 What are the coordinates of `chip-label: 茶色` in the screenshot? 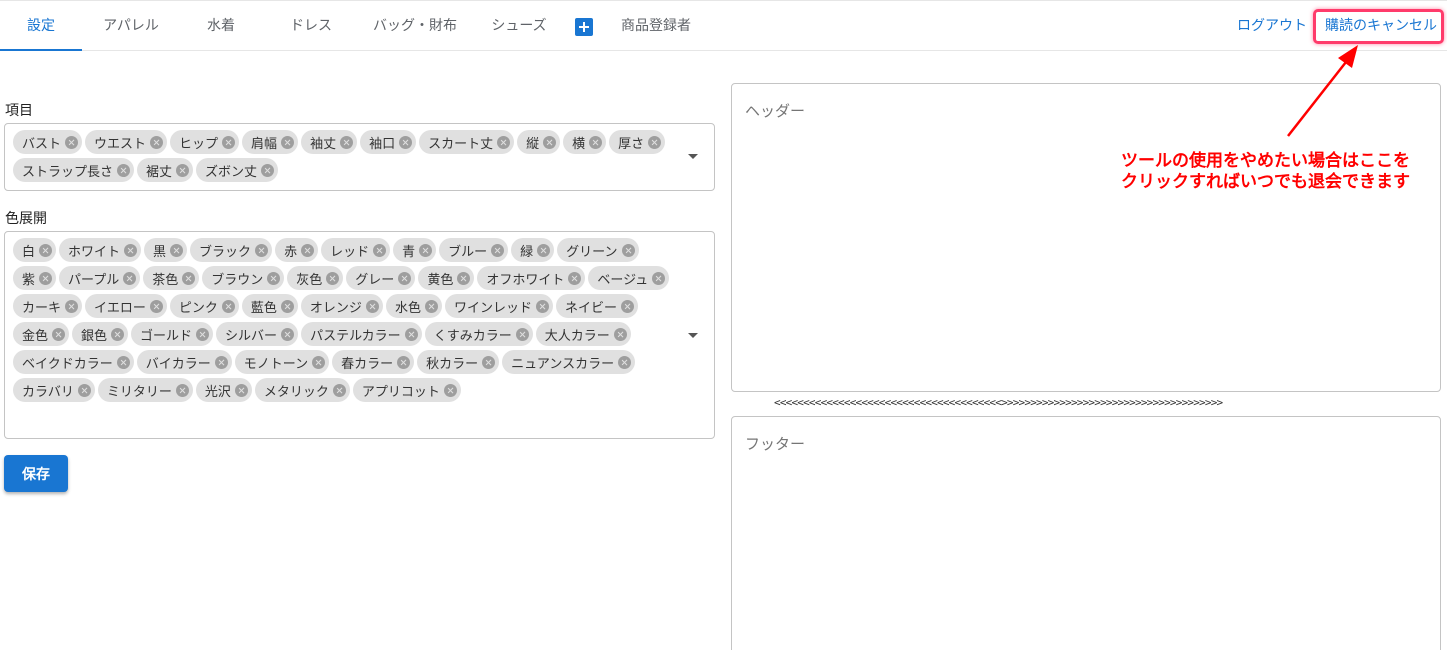 It's located at (165, 280).